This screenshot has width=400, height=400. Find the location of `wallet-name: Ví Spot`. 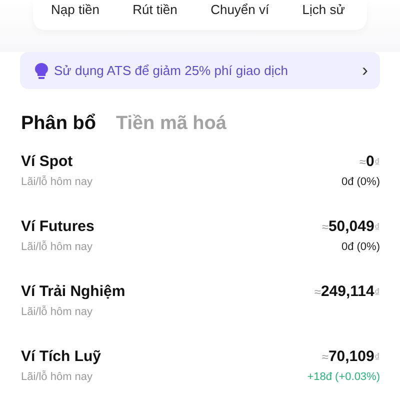

wallet-name: Ví Spot is located at coordinates (47, 161).